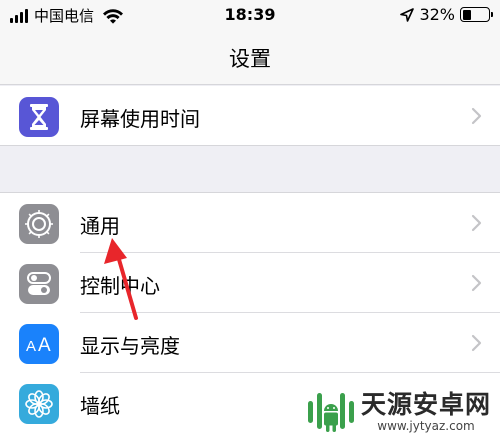 This screenshot has width=500, height=439. I want to click on status-right: 32%, so click(446, 14).